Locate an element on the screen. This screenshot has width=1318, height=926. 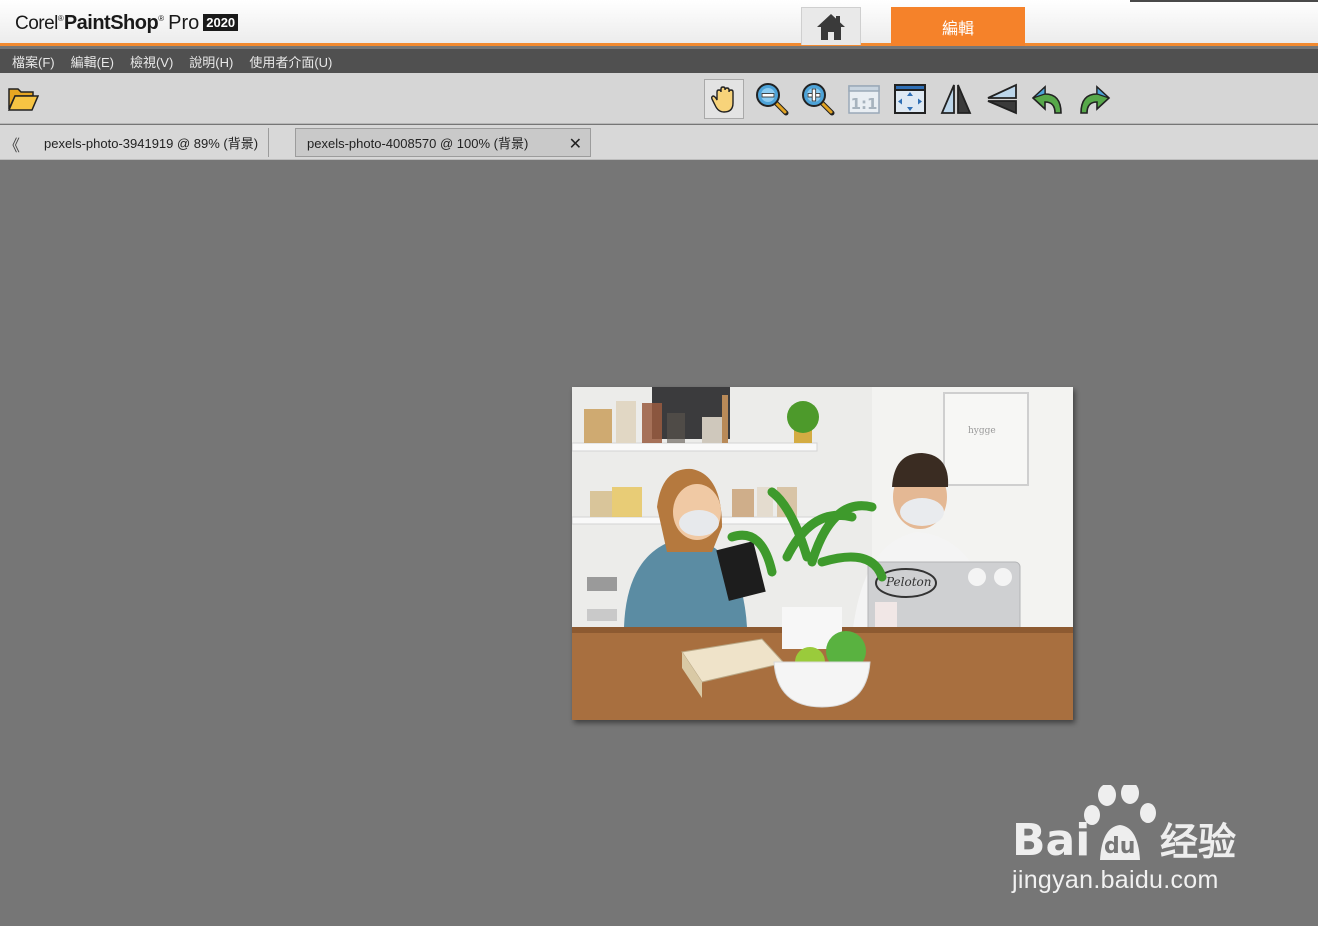
svg-text: hygge is located at coordinates (982, 431).